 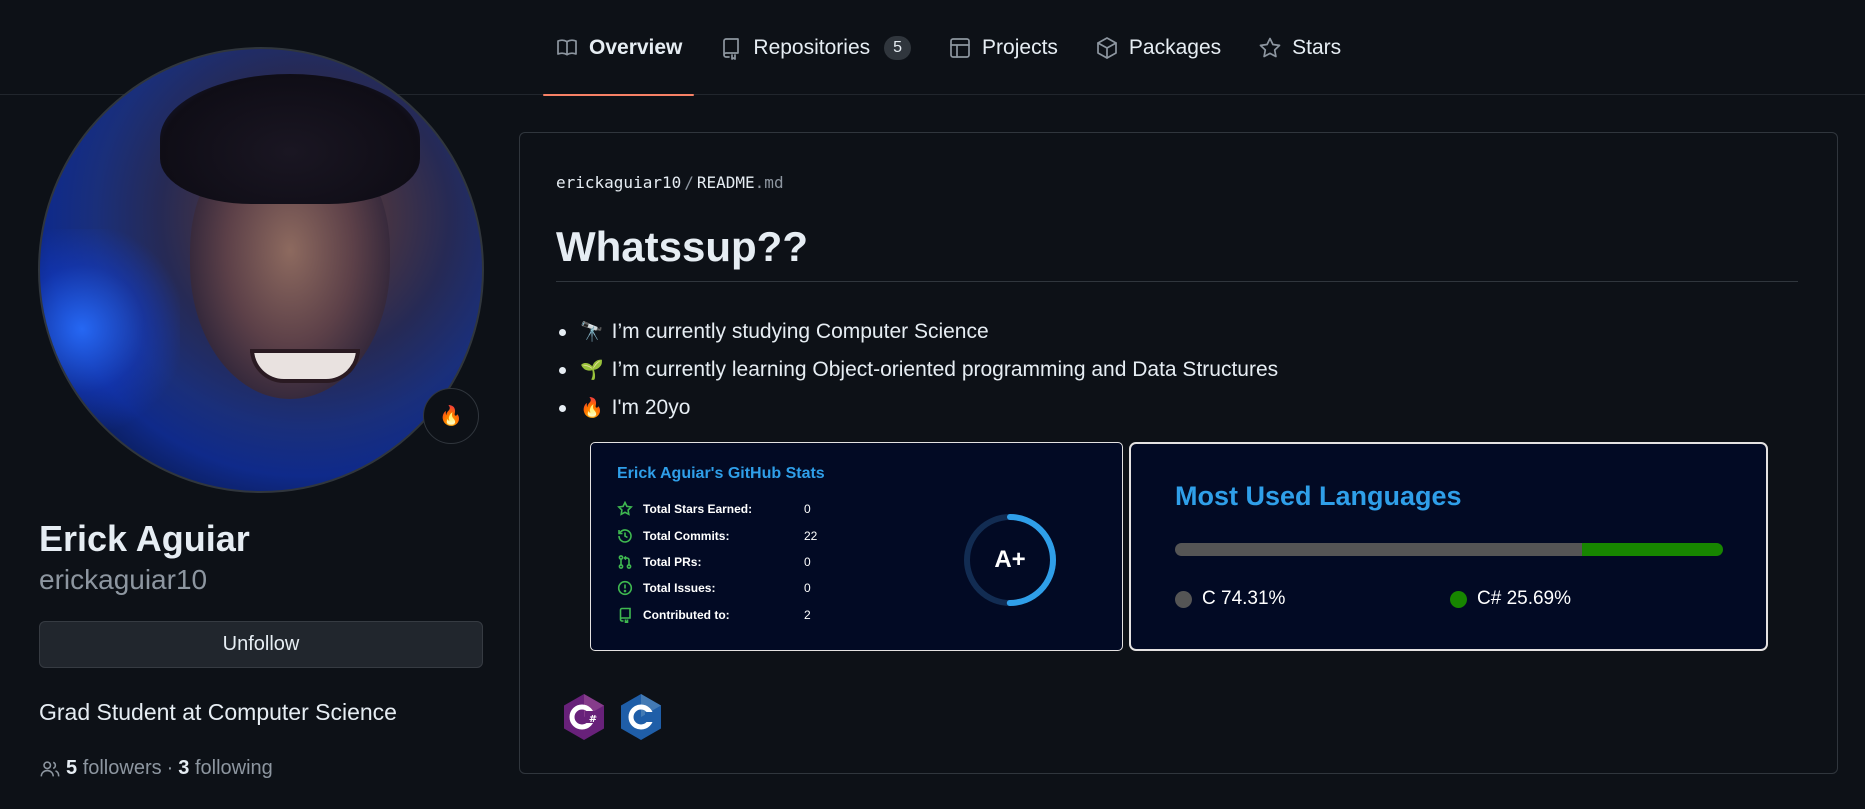 I want to click on tab-packages: Packages, so click(x=1158, y=47).